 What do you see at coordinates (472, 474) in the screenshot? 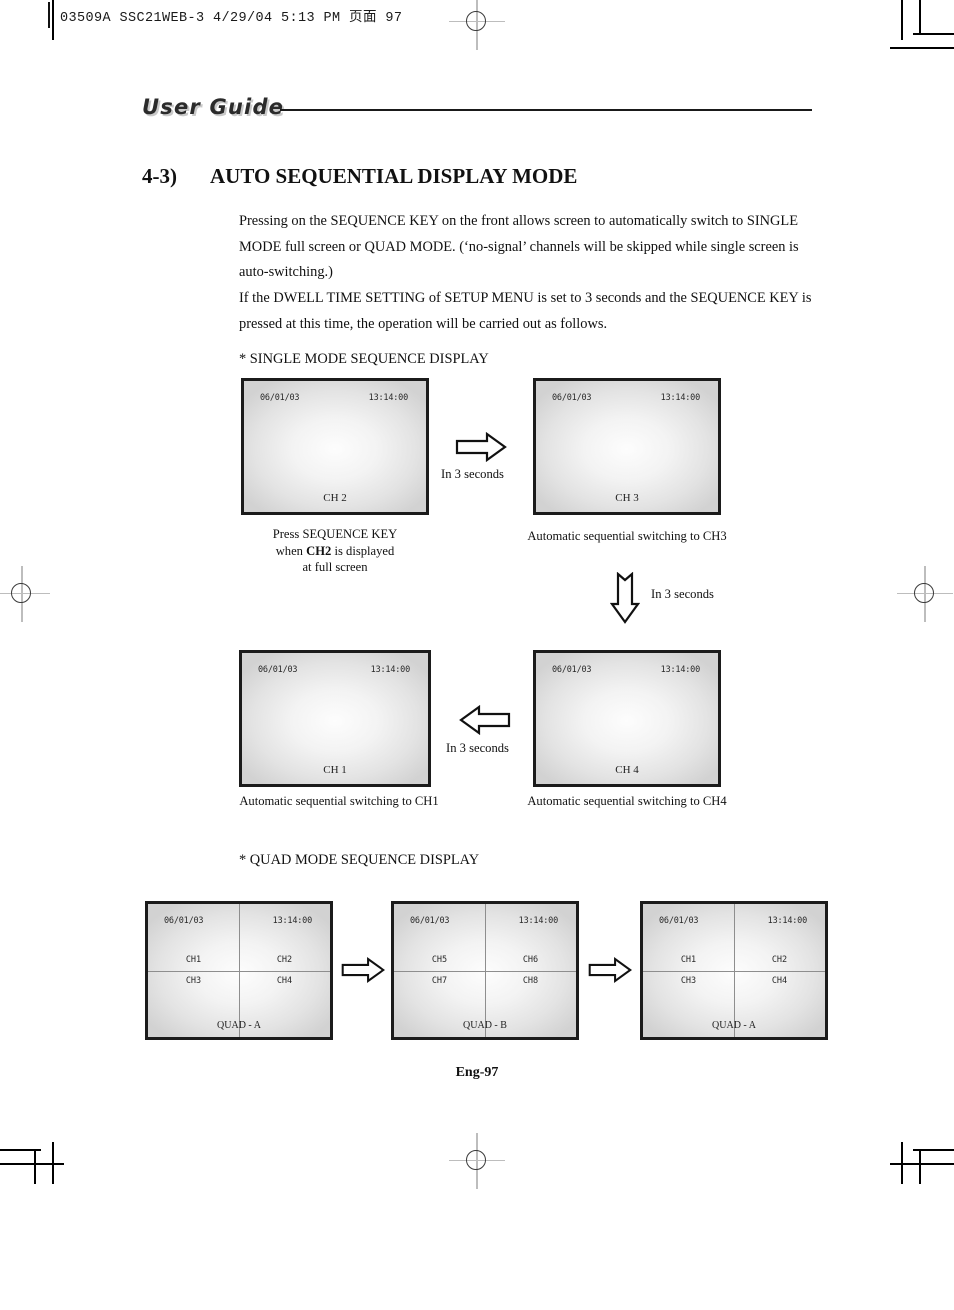
I see `arrow-right-top-label: In 3 seconds` at bounding box center [472, 474].